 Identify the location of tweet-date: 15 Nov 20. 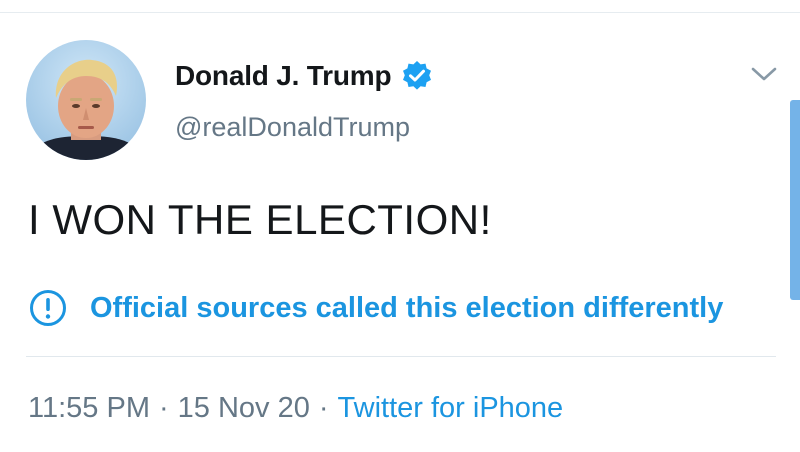
(244, 408).